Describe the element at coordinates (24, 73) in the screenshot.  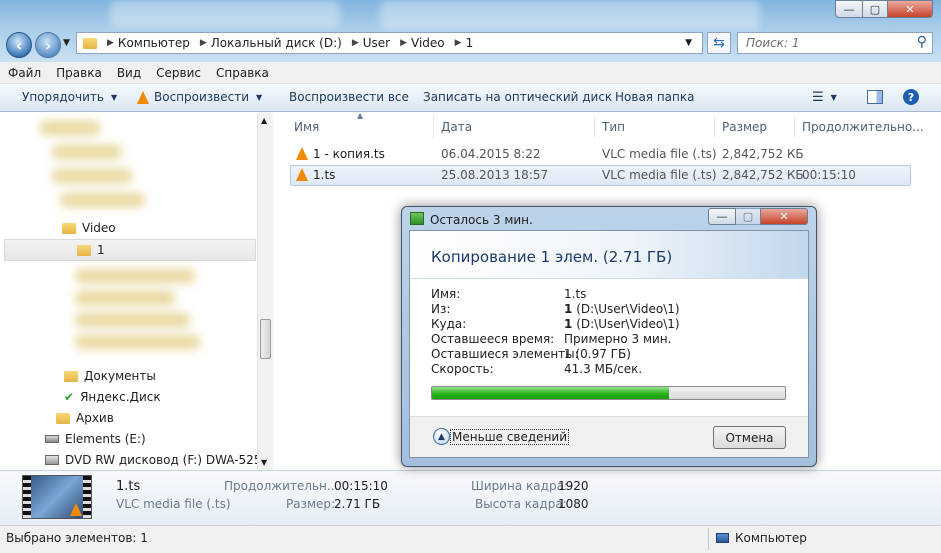
I see `menu-file: Файл` at that location.